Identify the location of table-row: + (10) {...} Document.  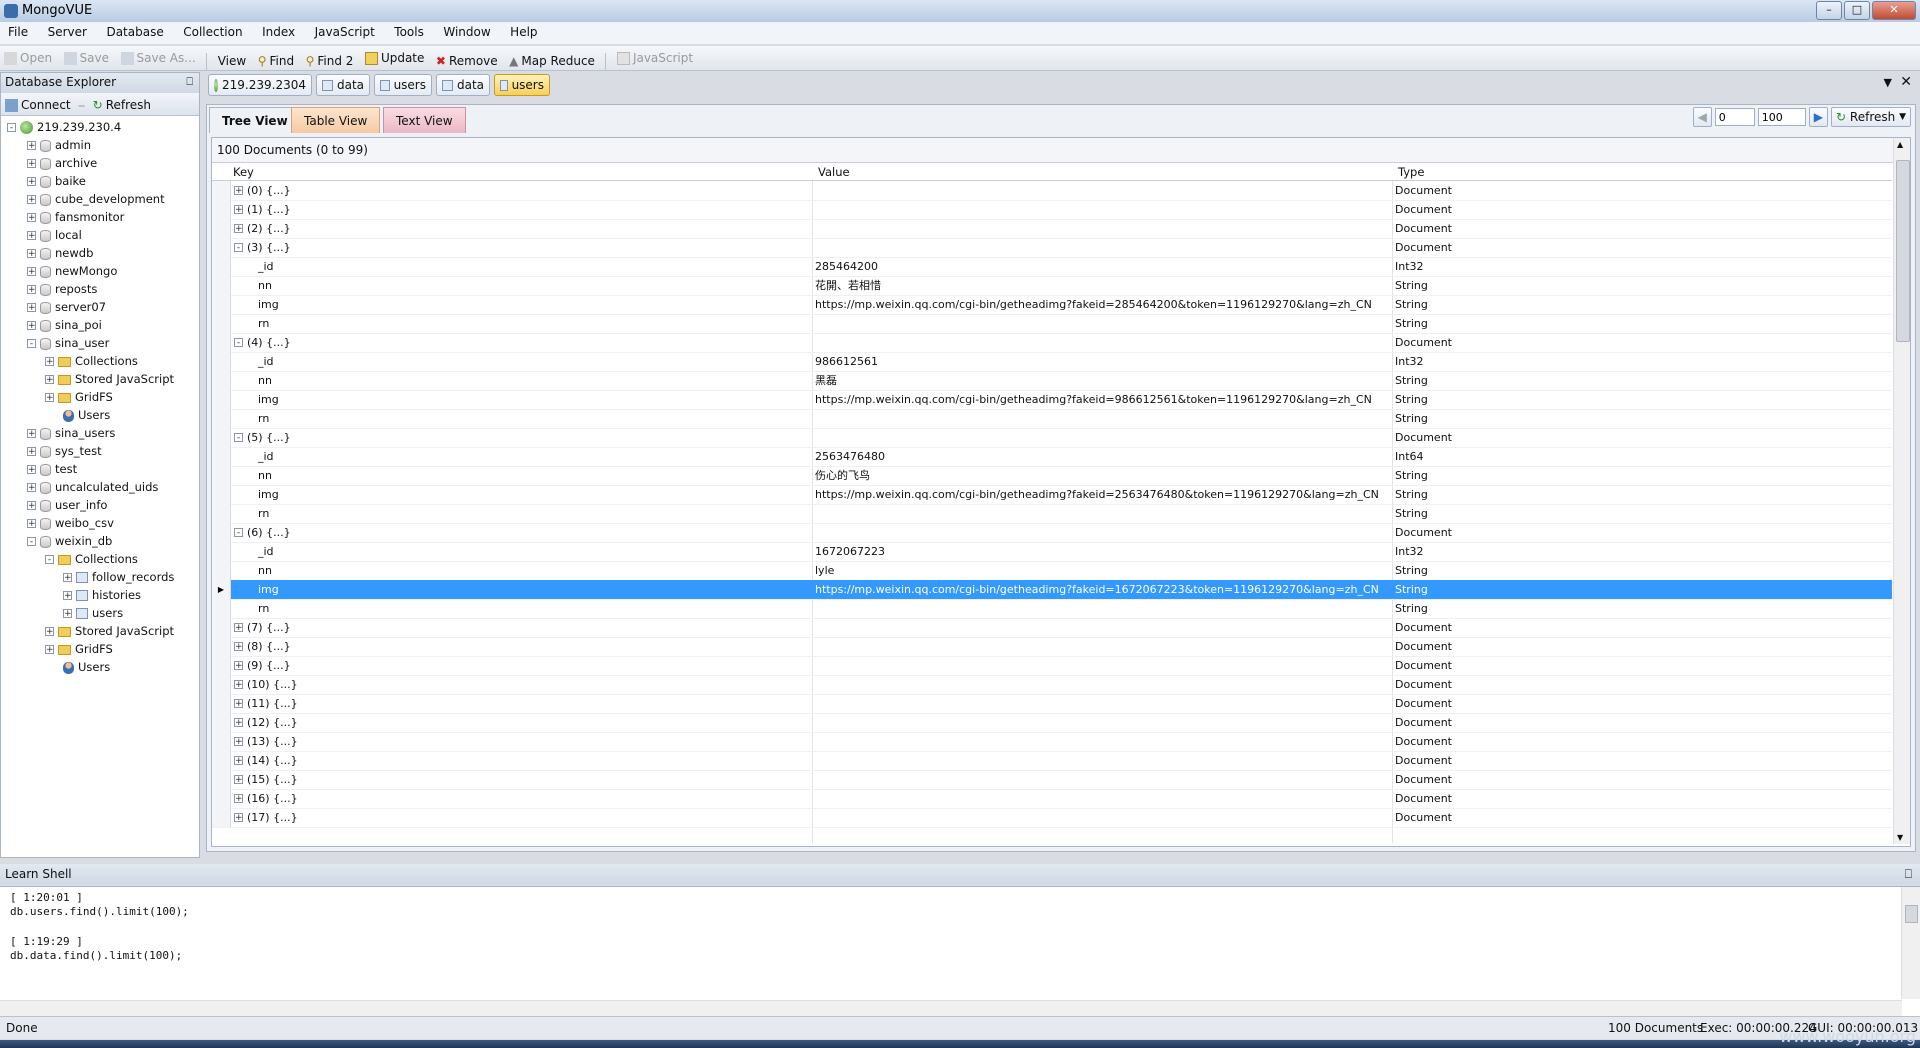
(1052, 685).